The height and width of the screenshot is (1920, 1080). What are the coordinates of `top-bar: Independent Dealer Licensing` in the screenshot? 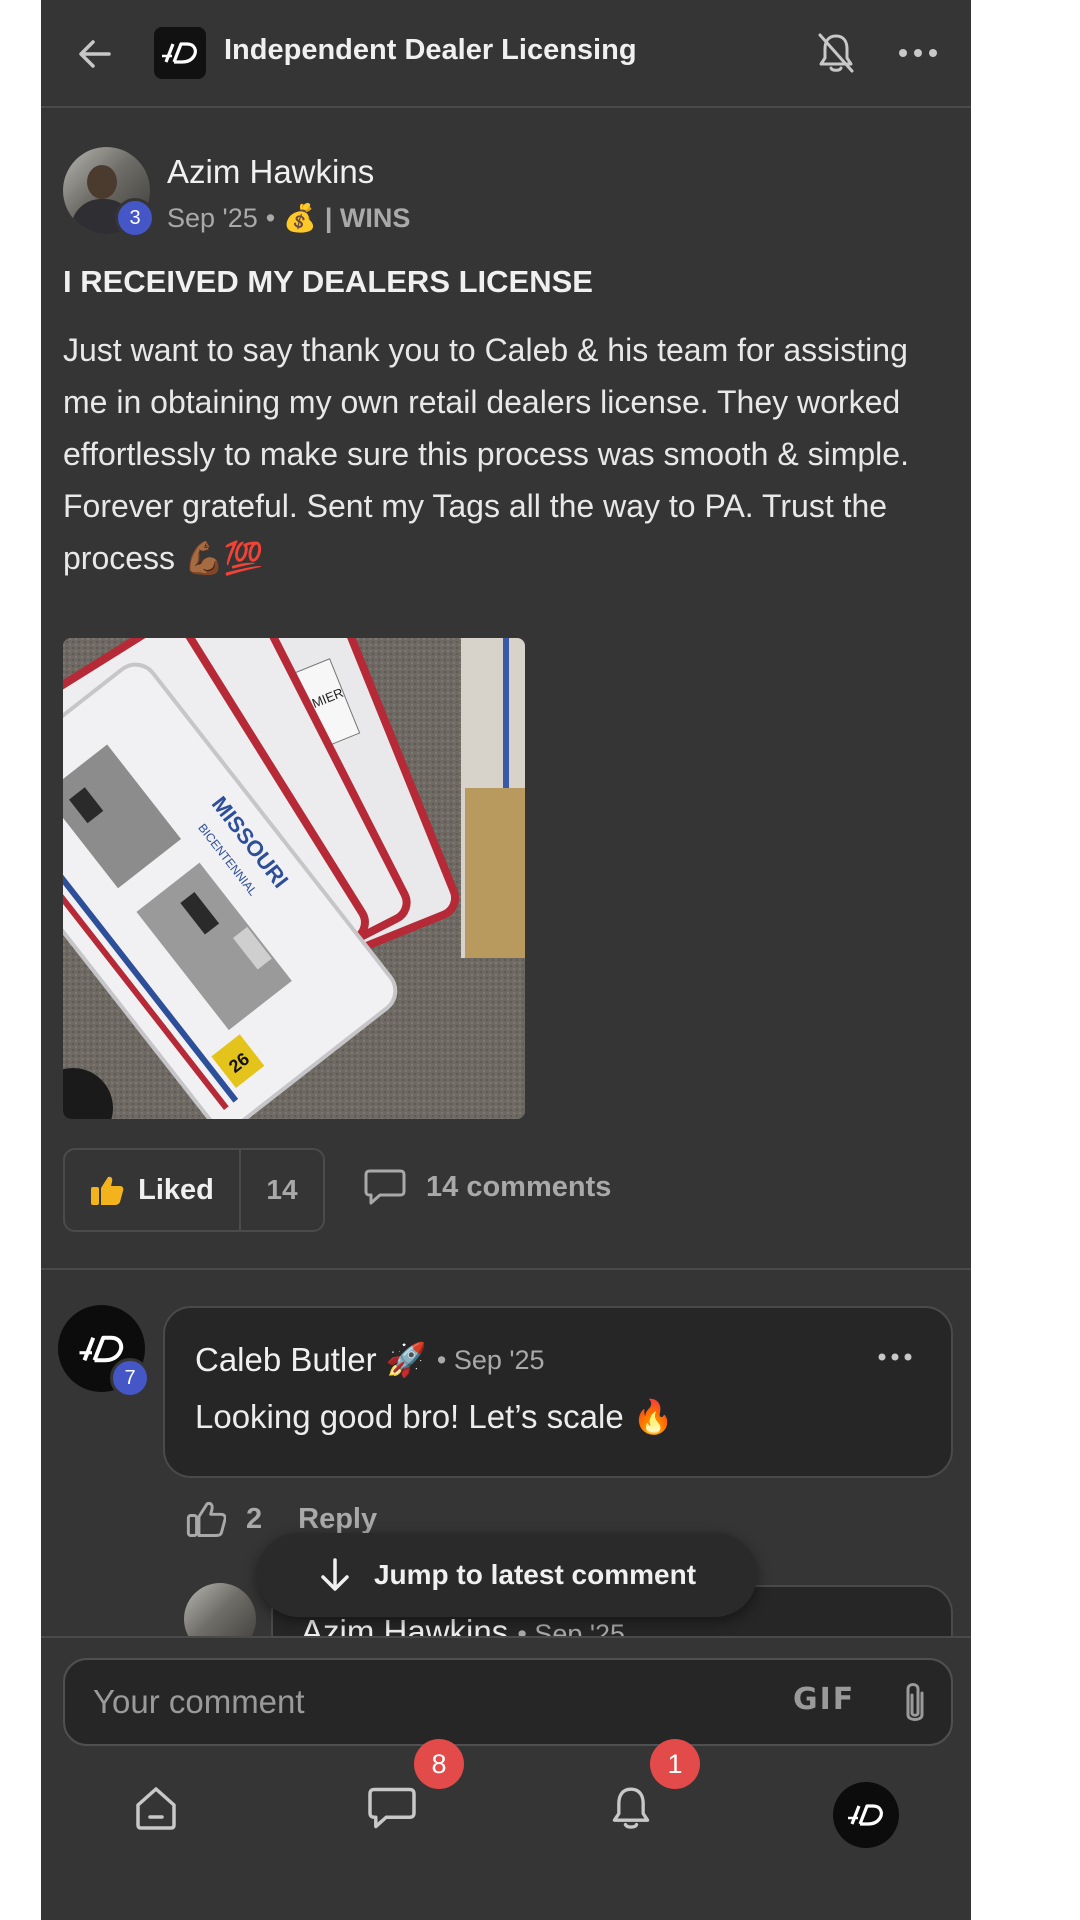 It's located at (506, 54).